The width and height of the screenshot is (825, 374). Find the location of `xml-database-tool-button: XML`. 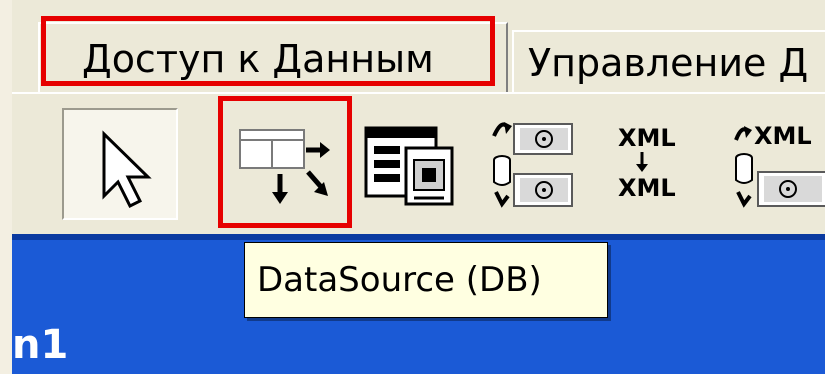

xml-database-tool-button: XML is located at coordinates (776, 164).